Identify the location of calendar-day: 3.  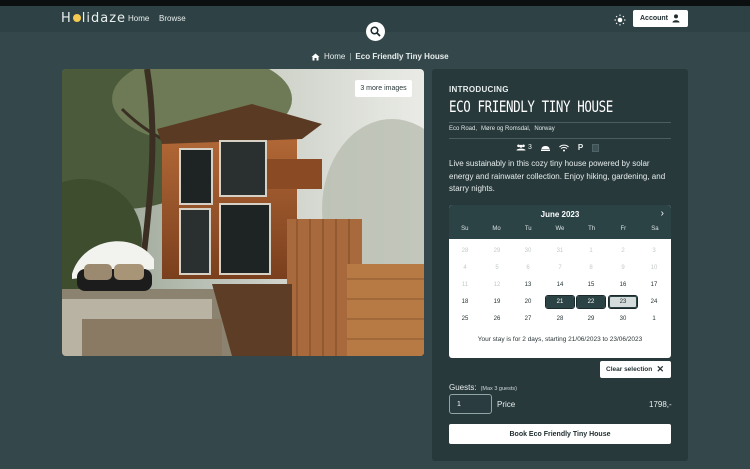
(654, 251).